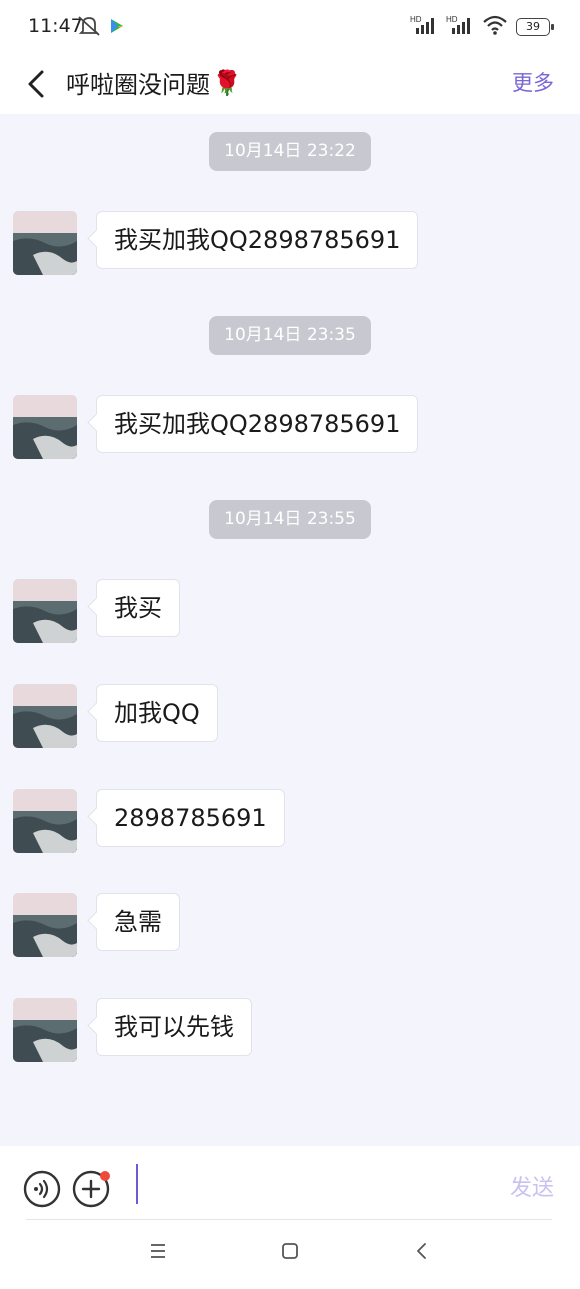 This screenshot has height=1289, width=580. What do you see at coordinates (532, 1186) in the screenshot?
I see `send-button: 发送` at bounding box center [532, 1186].